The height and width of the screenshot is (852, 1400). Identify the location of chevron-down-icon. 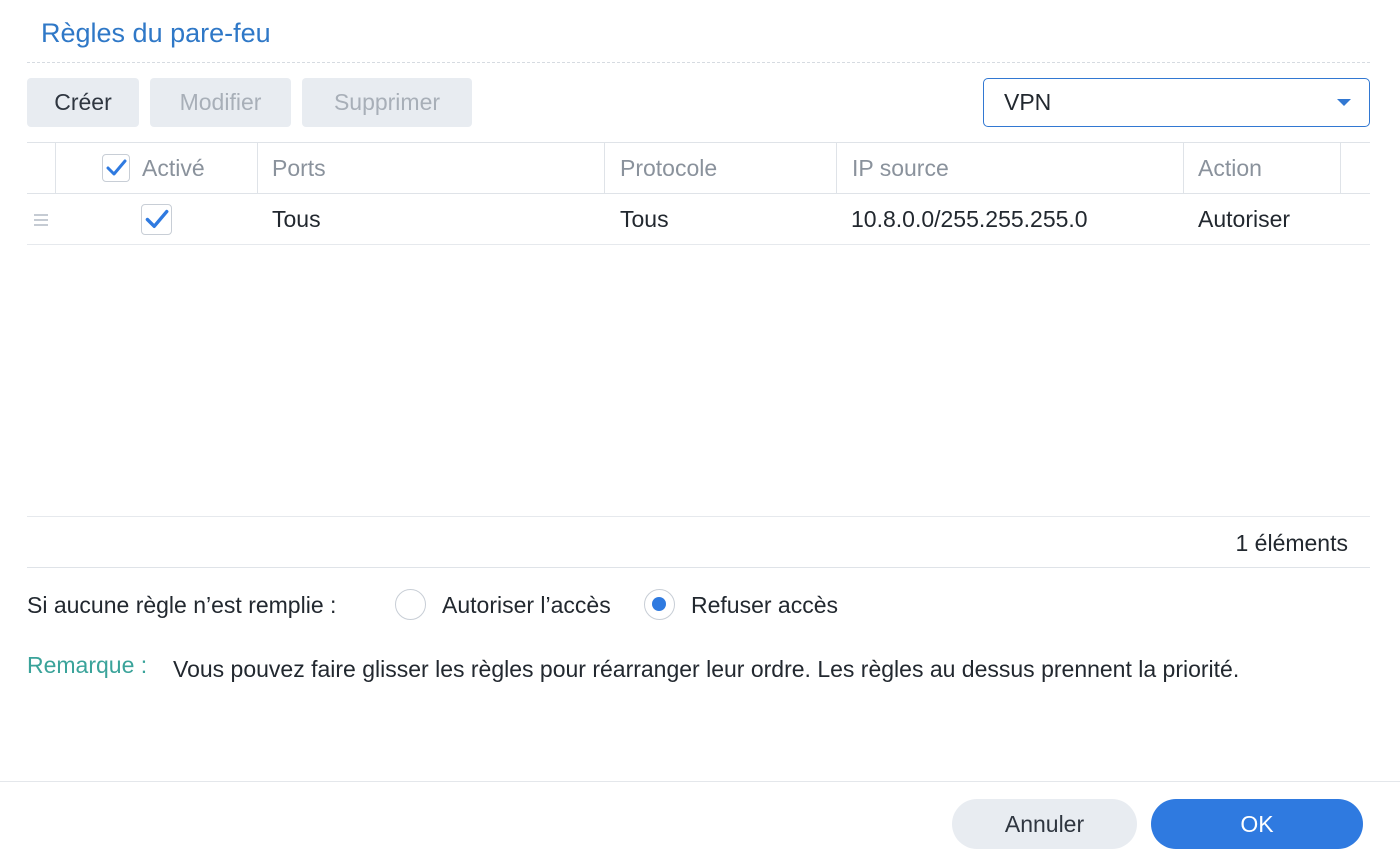
(1344, 102).